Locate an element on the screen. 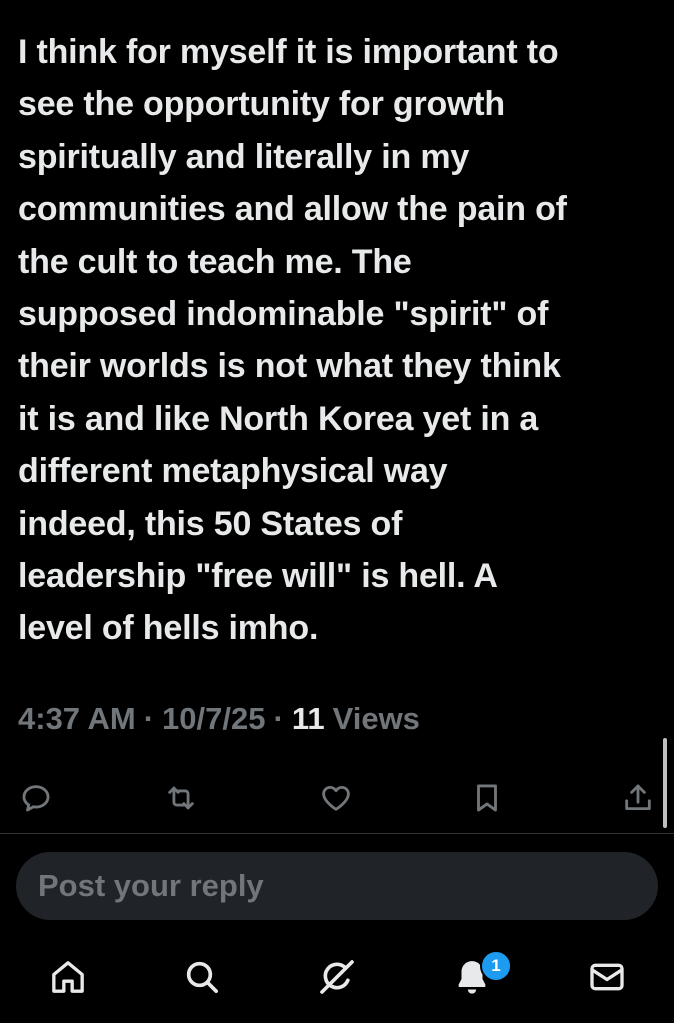 This screenshot has height=1023, width=674. grok-icon is located at coordinates (337, 977).